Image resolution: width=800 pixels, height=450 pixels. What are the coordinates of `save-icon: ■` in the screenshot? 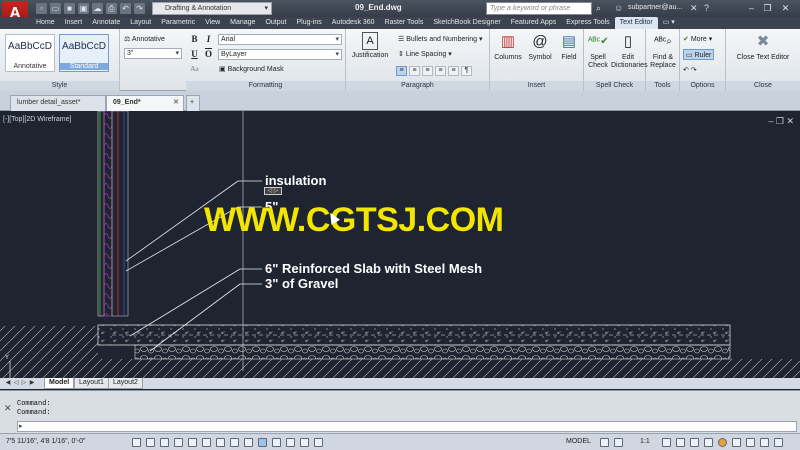 It's located at (69, 8).